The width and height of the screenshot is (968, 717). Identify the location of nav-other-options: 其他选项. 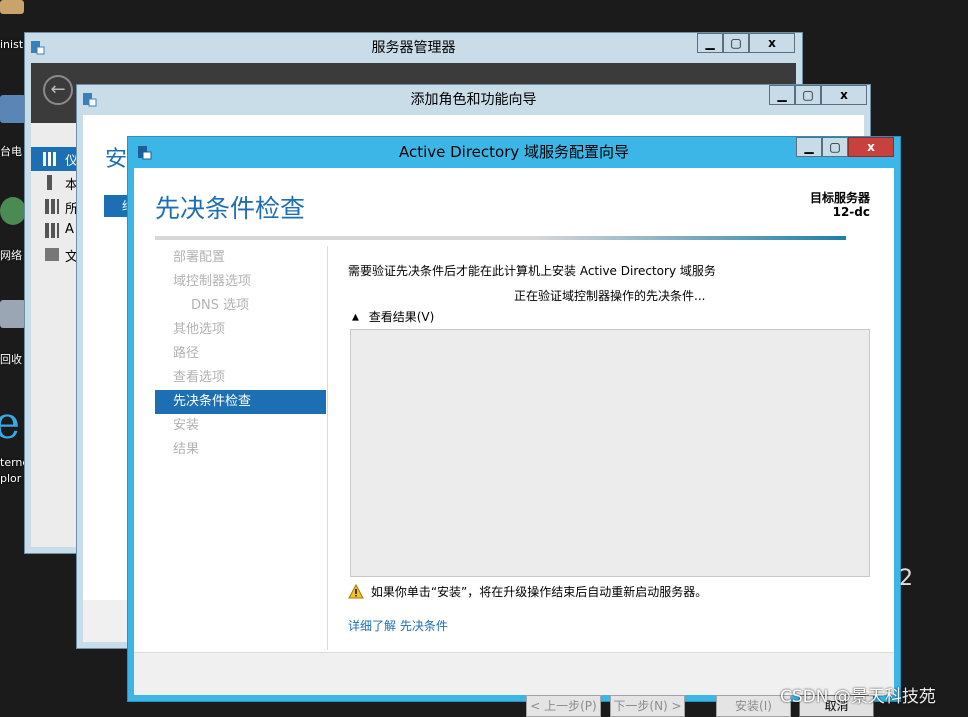
(199, 329).